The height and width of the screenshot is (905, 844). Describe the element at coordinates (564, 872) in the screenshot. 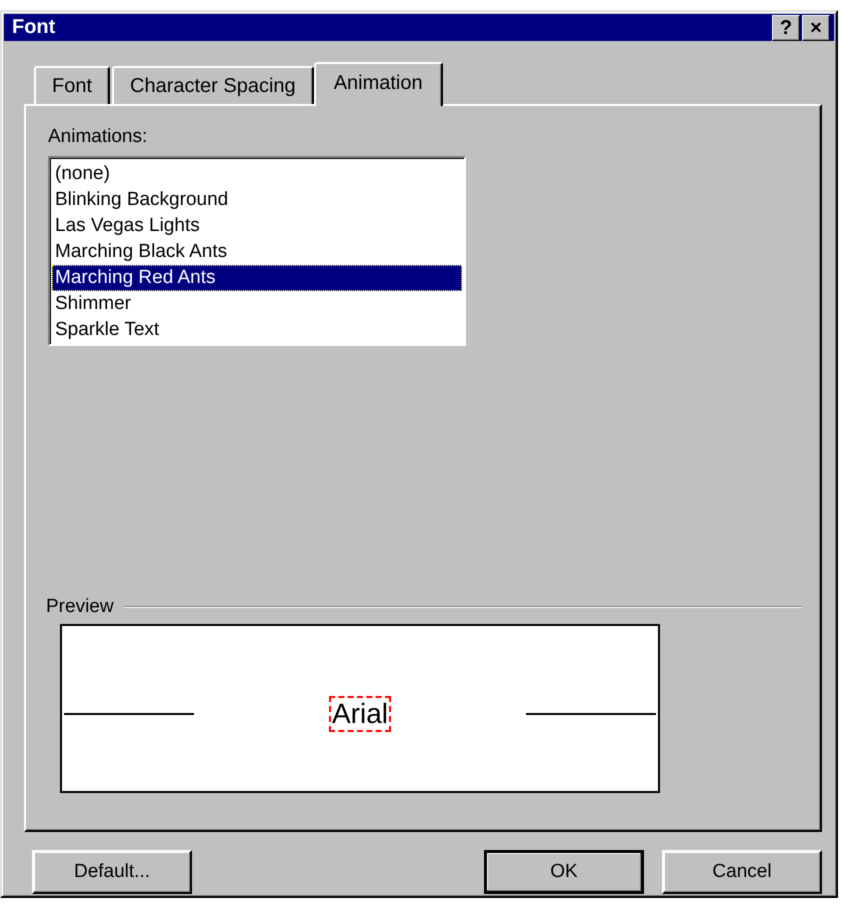

I see `dialog-button: OK` at that location.